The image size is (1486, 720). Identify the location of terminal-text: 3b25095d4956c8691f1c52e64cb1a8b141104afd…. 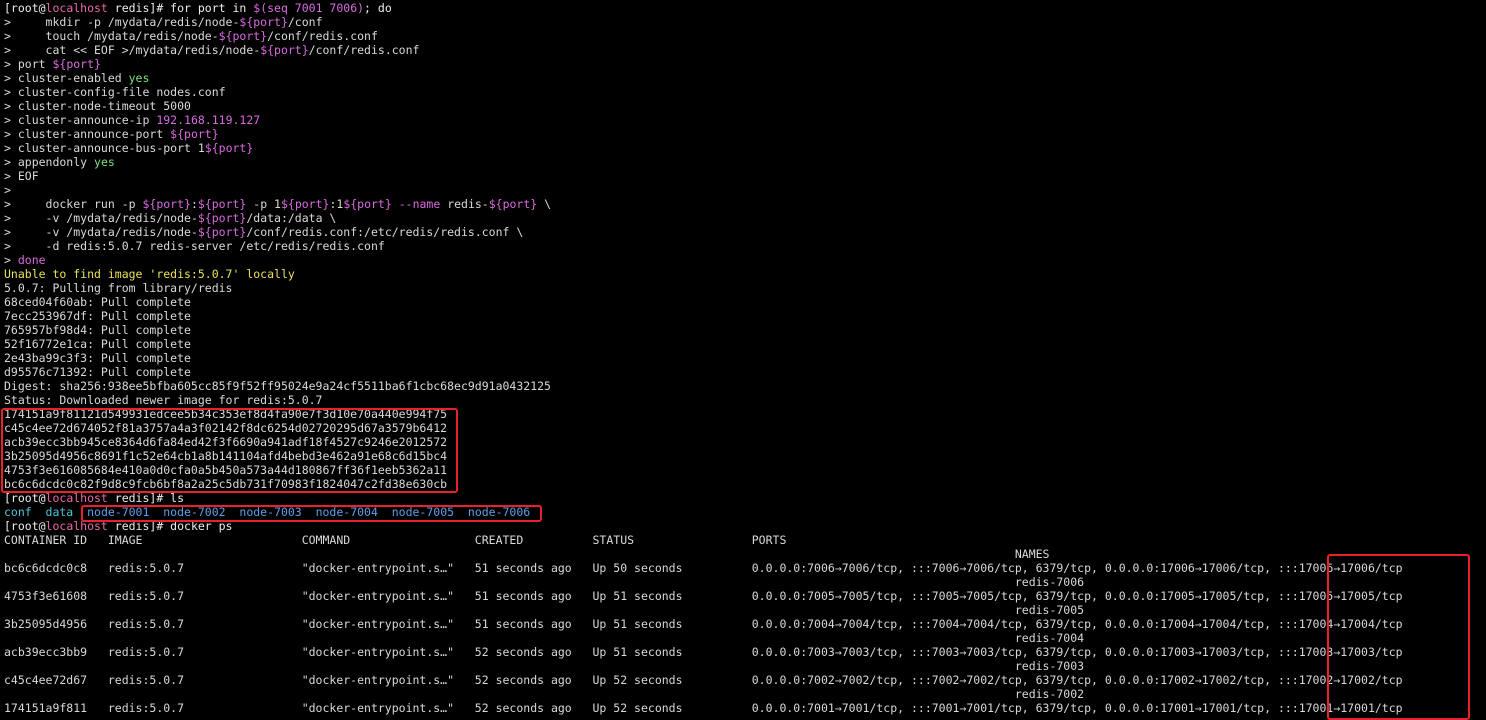
(226, 456).